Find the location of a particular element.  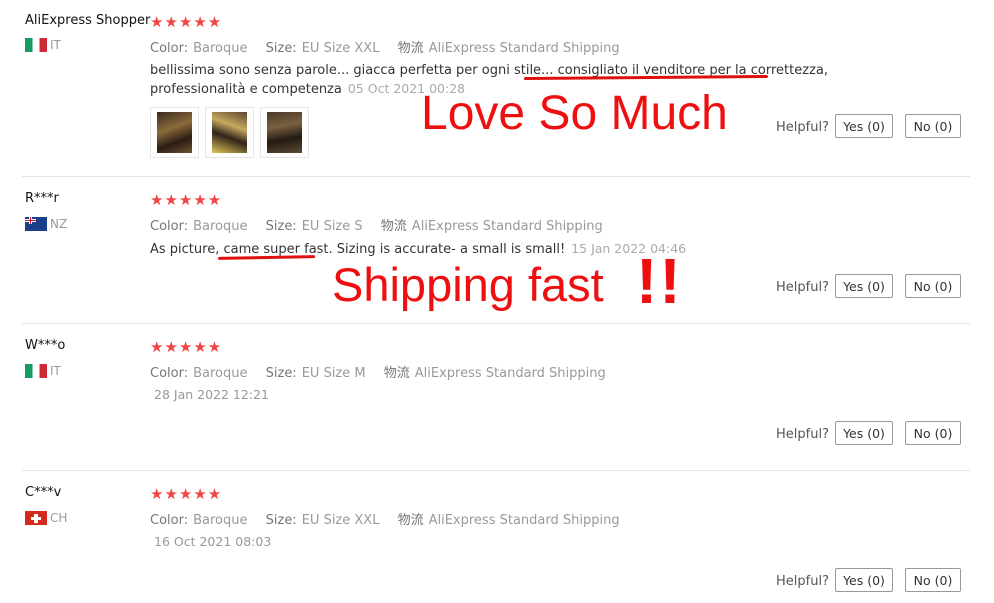

reviewer-name: R***r is located at coordinates (42, 198).